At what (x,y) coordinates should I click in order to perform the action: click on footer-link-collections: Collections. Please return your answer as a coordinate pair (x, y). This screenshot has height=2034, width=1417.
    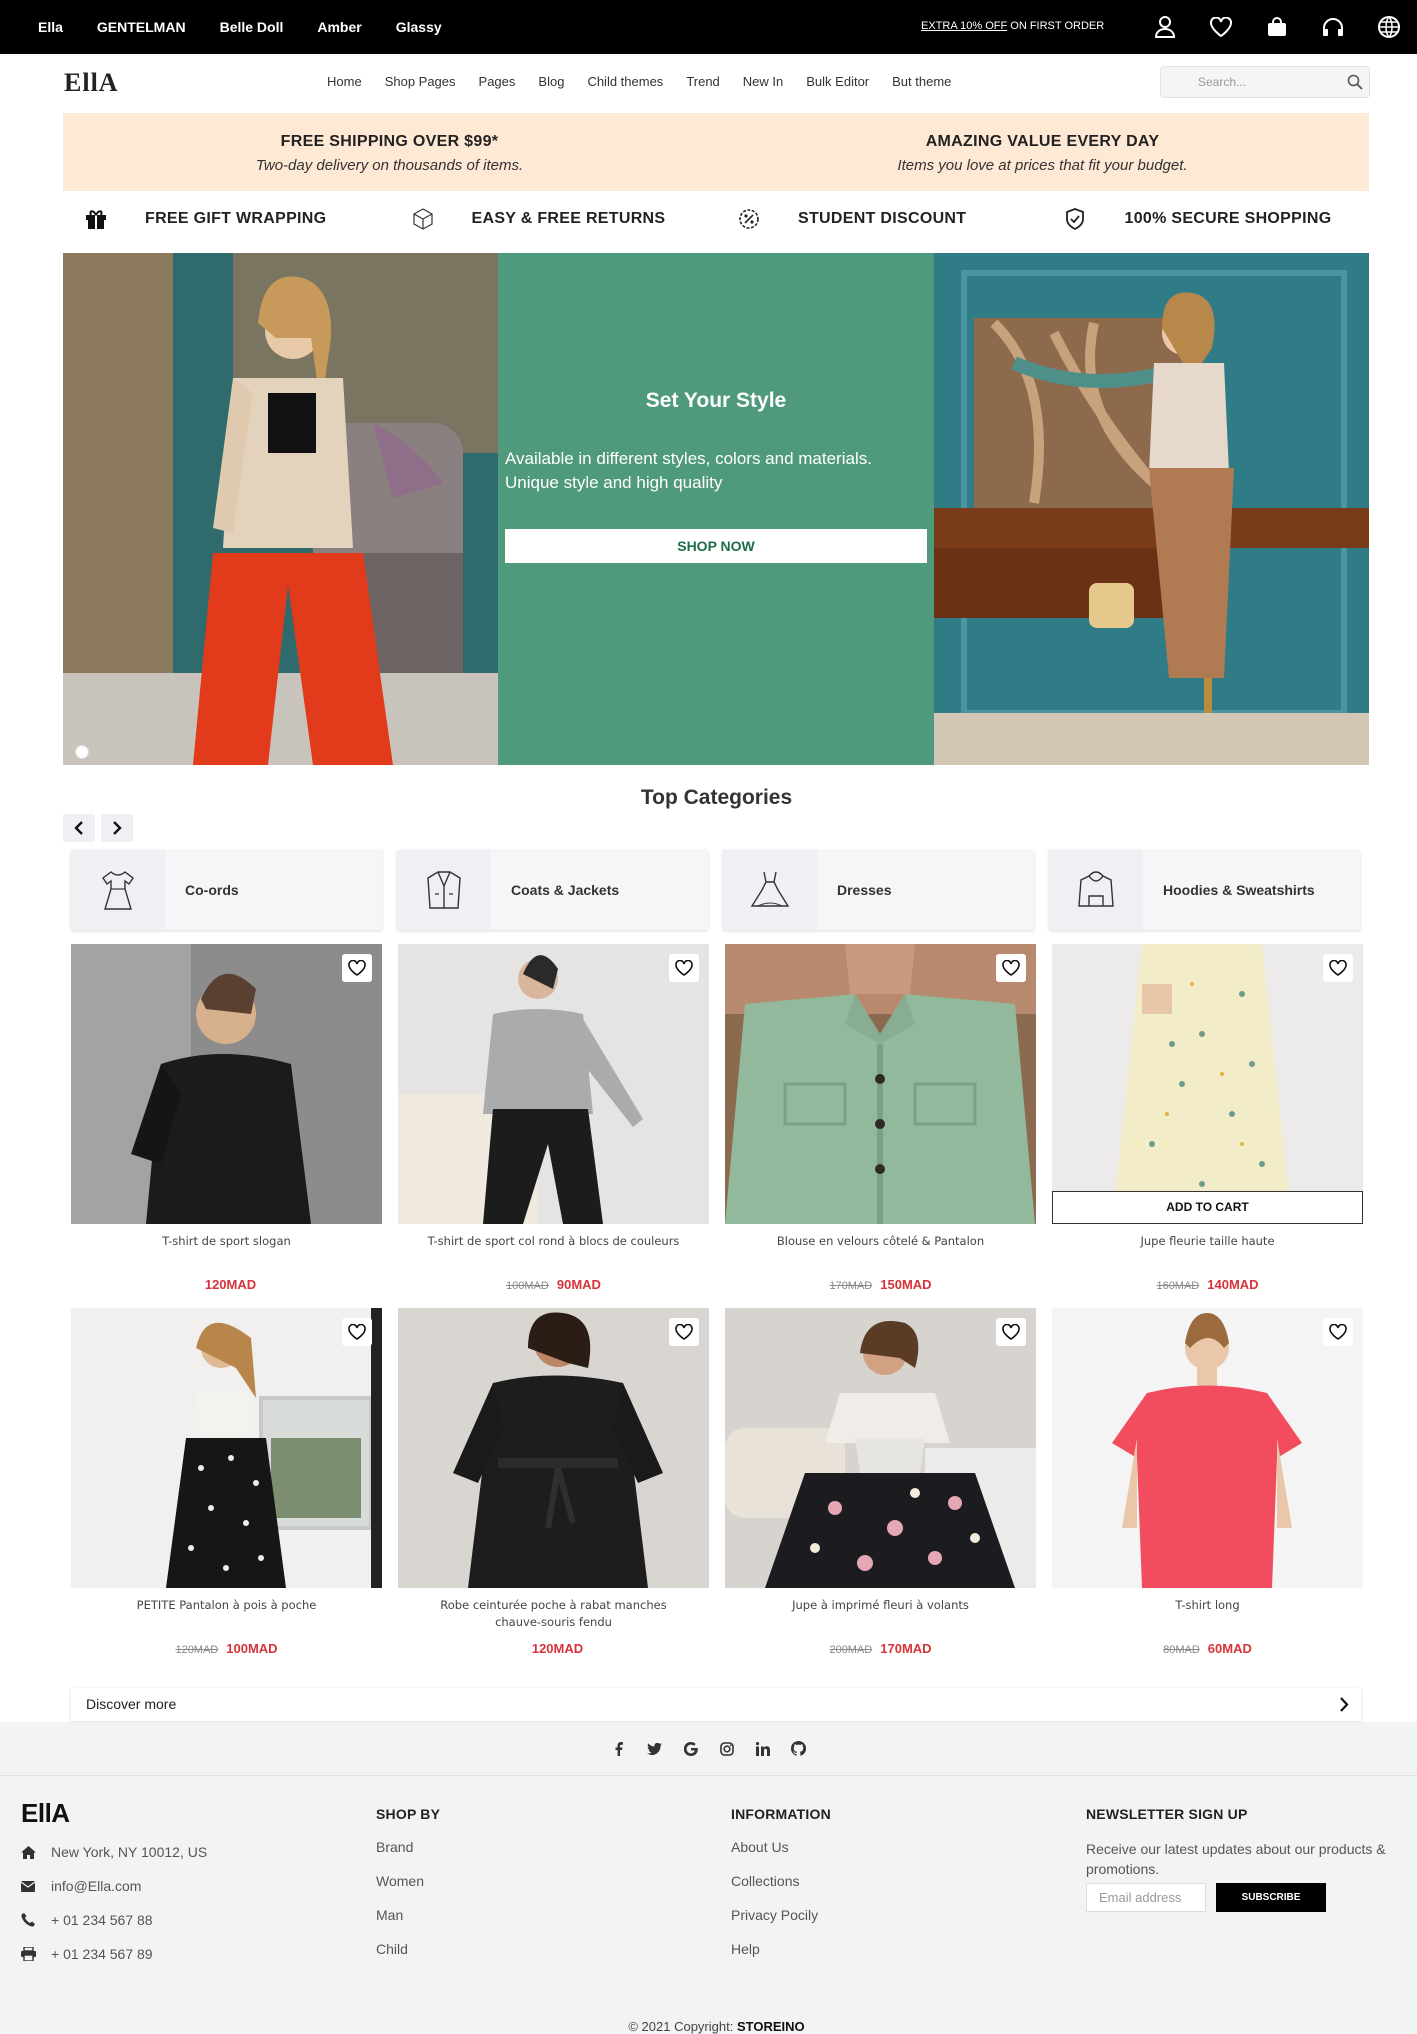
    Looking at the image, I should click on (781, 1890).